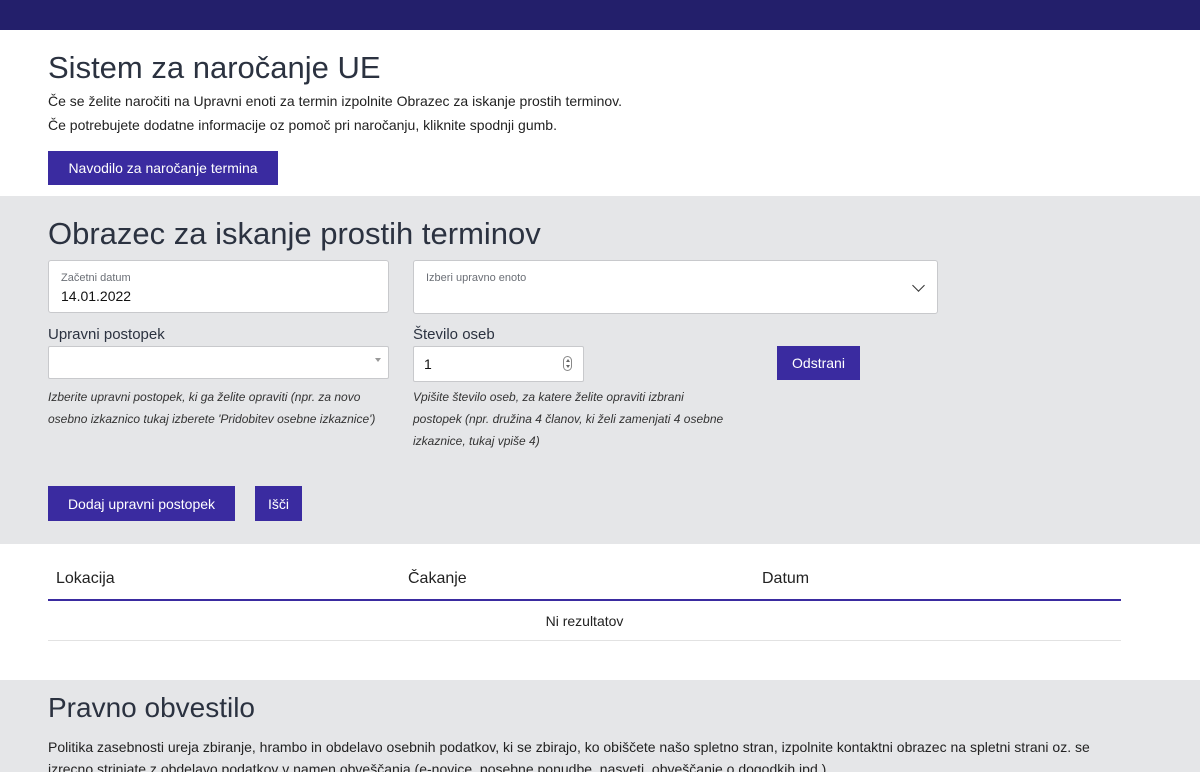 The height and width of the screenshot is (772, 1200). I want to click on results-empty-row: Ni rezultatov, so click(584, 621).